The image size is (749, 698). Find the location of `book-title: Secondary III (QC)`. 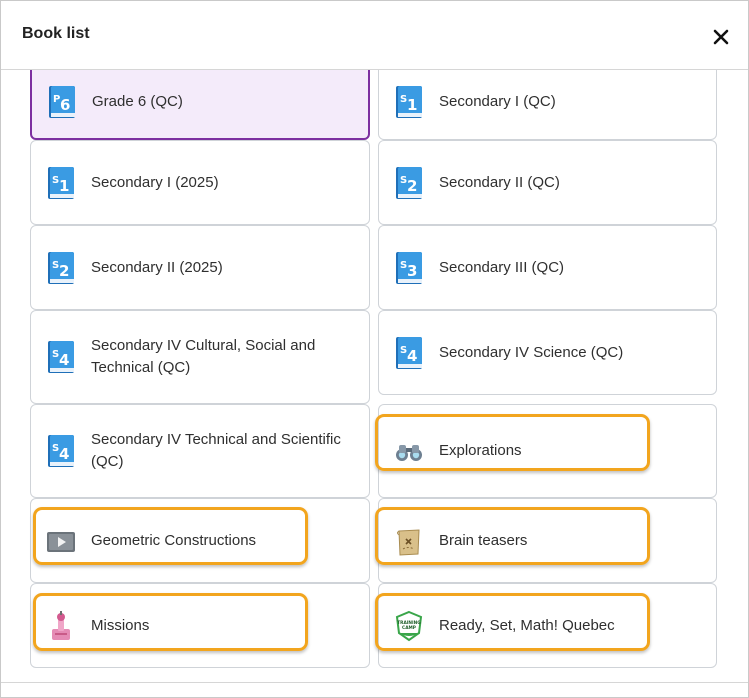

book-title: Secondary III (QC) is located at coordinates (502, 267).